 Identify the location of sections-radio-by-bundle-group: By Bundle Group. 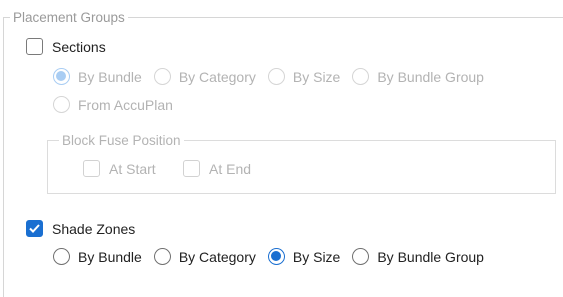
(418, 76).